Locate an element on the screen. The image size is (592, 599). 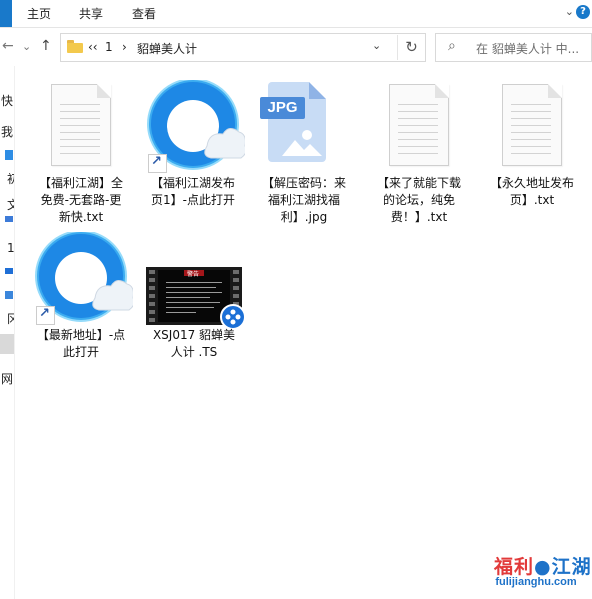
ribbon-expand-chevron-icon: ⌄ is located at coordinates (569, 11).